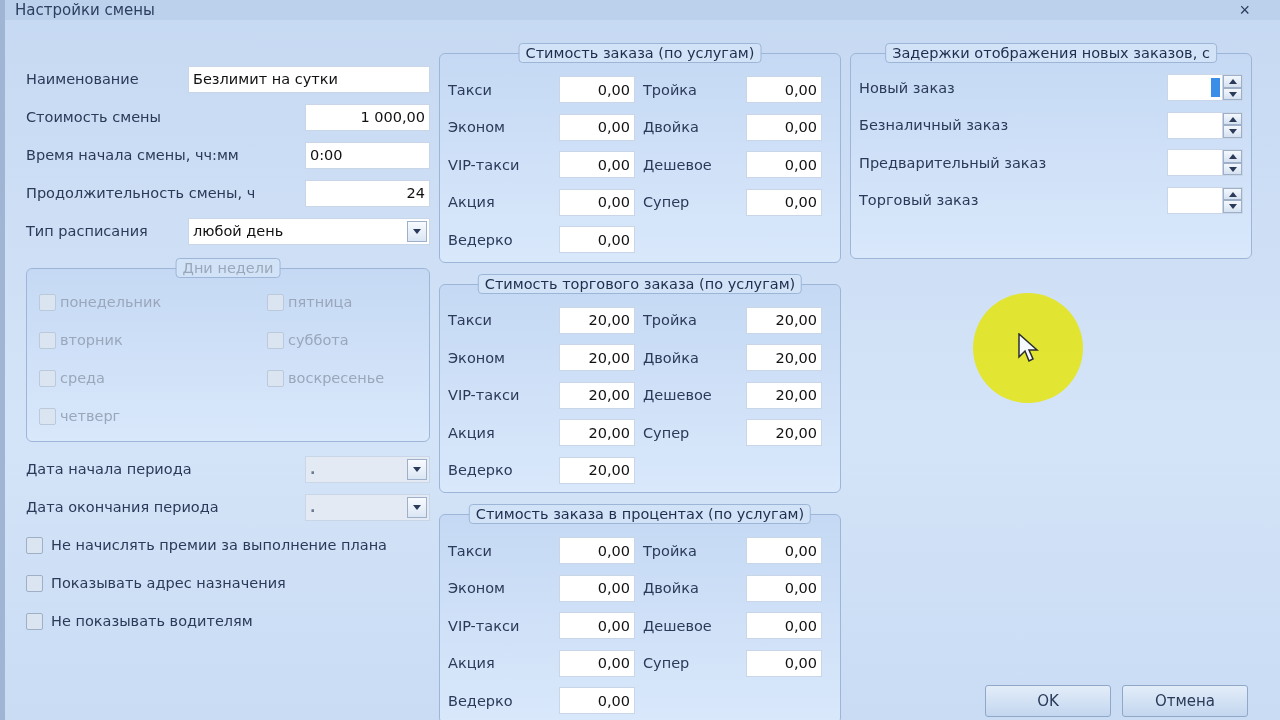 This screenshot has height=720, width=1280. What do you see at coordinates (309, 79) in the screenshot?
I see `input-field: Безлимит на сутки` at bounding box center [309, 79].